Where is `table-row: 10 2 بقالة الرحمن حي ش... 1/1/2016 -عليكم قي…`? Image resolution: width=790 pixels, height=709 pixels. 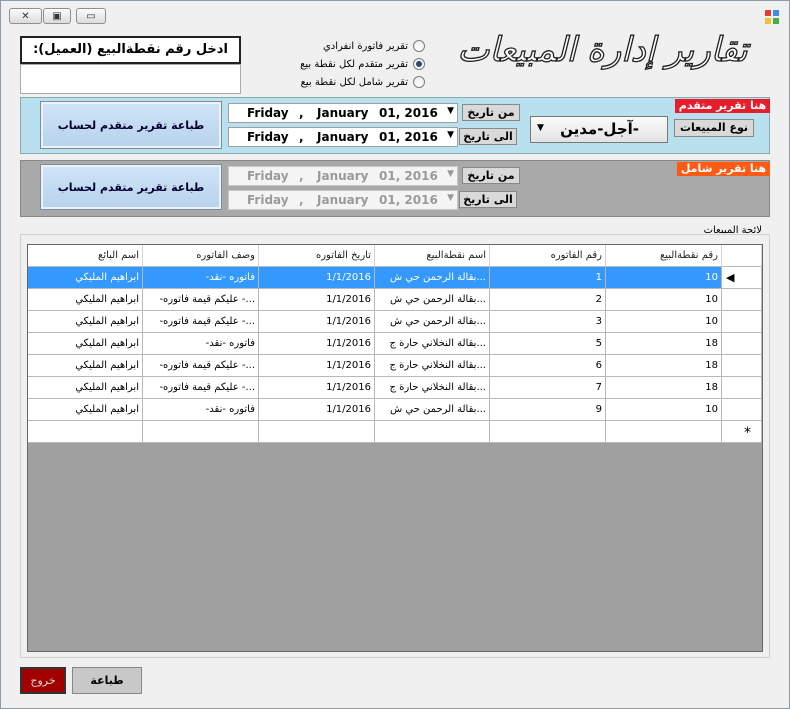 table-row: 10 2 بقالة الرحمن حي ش... 1/1/2016 -عليكم قي… is located at coordinates (395, 300).